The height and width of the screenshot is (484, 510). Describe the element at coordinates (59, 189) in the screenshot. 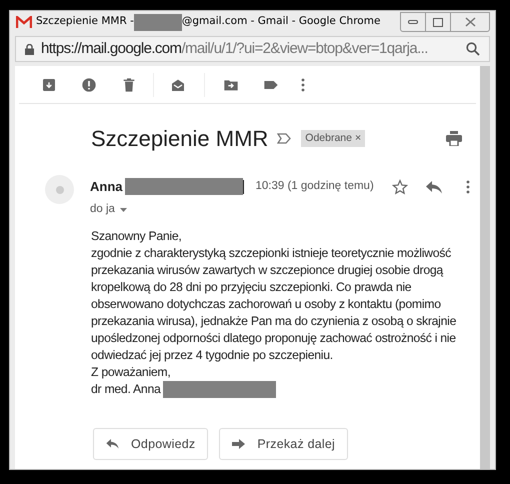

I see `avatar` at that location.